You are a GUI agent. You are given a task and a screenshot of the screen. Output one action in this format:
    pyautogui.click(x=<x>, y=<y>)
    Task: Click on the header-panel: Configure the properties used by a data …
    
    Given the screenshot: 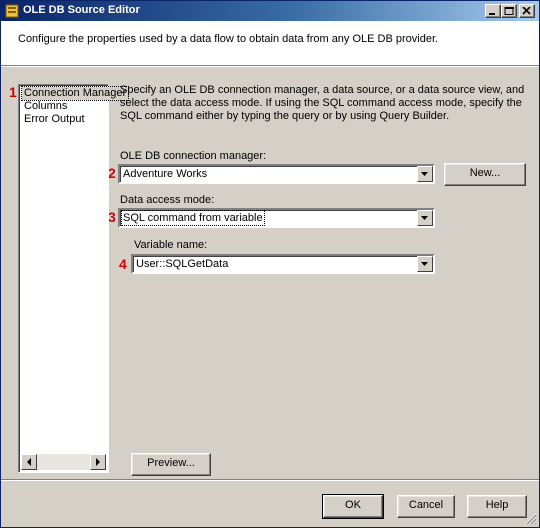 What is the action you would take?
    pyautogui.click(x=270, y=43)
    